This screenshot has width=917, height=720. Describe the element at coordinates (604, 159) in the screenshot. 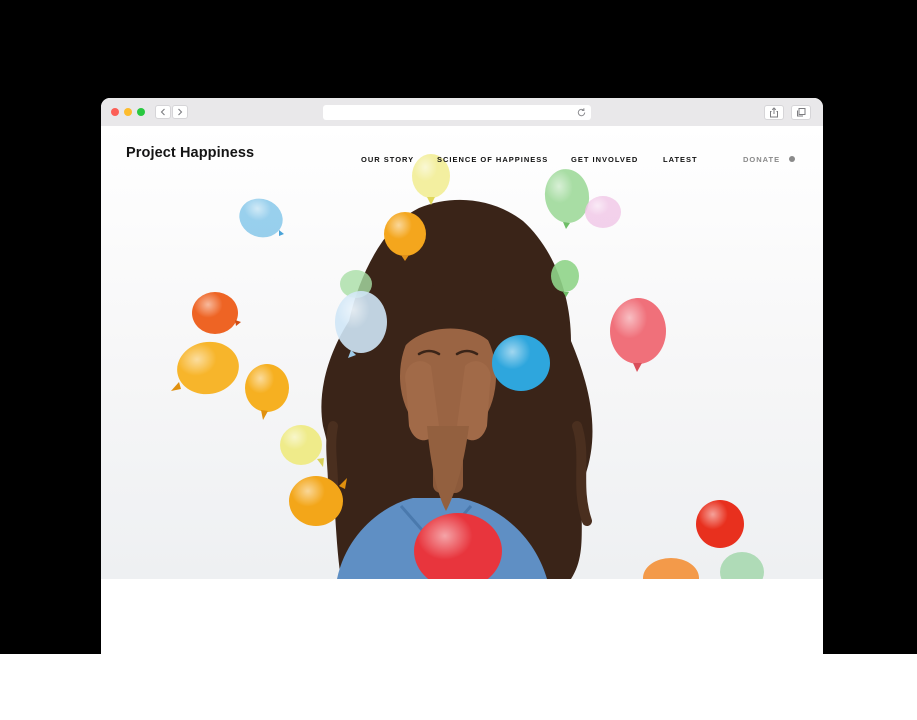

I see `nav-get-involved: GET INVOLVED` at that location.